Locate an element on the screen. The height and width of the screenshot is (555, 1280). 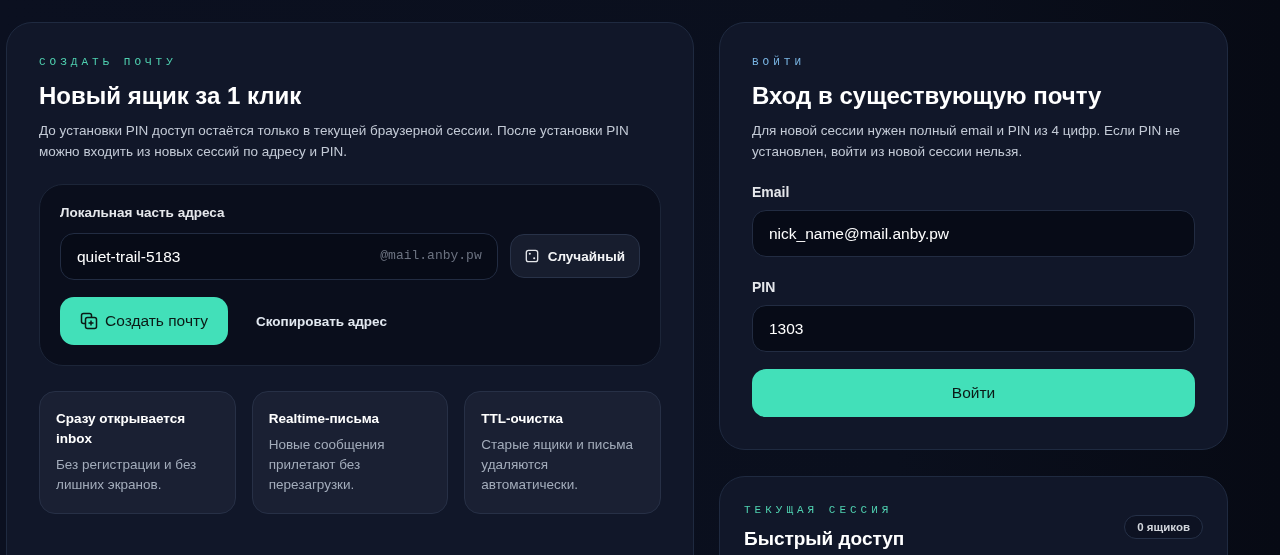
card-title: Вход в существующую почту is located at coordinates (927, 96).